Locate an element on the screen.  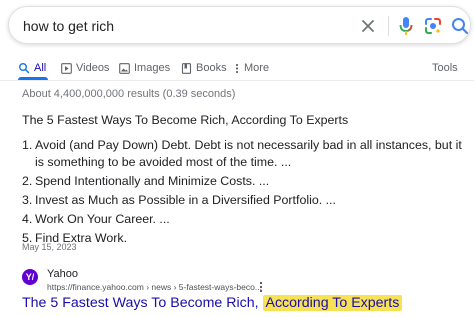
tab-label: More is located at coordinates (257, 68).